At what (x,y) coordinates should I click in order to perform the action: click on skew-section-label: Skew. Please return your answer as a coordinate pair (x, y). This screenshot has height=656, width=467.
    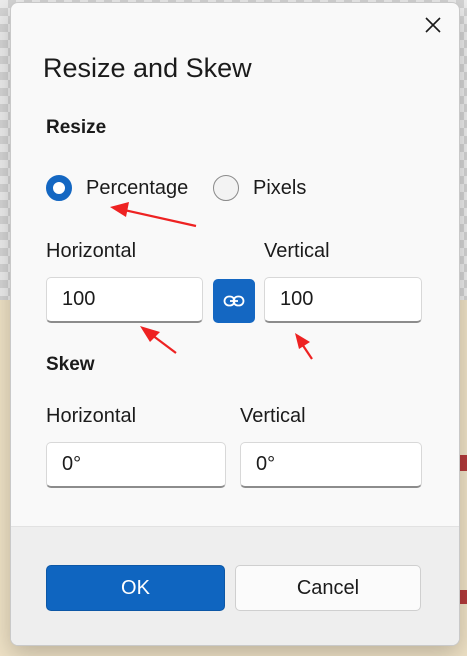
    Looking at the image, I should click on (70, 364).